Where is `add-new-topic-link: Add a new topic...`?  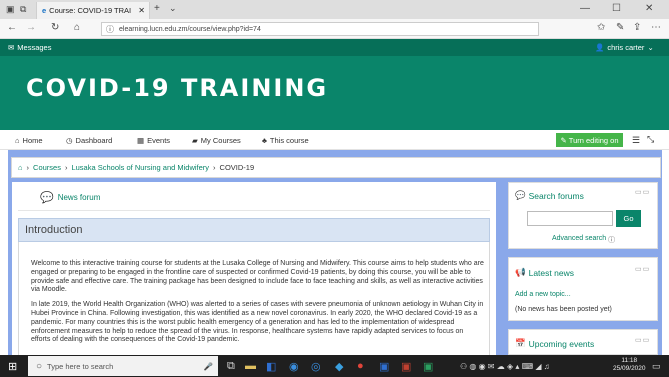
add-new-topic-link: Add a new topic... is located at coordinates (543, 294).